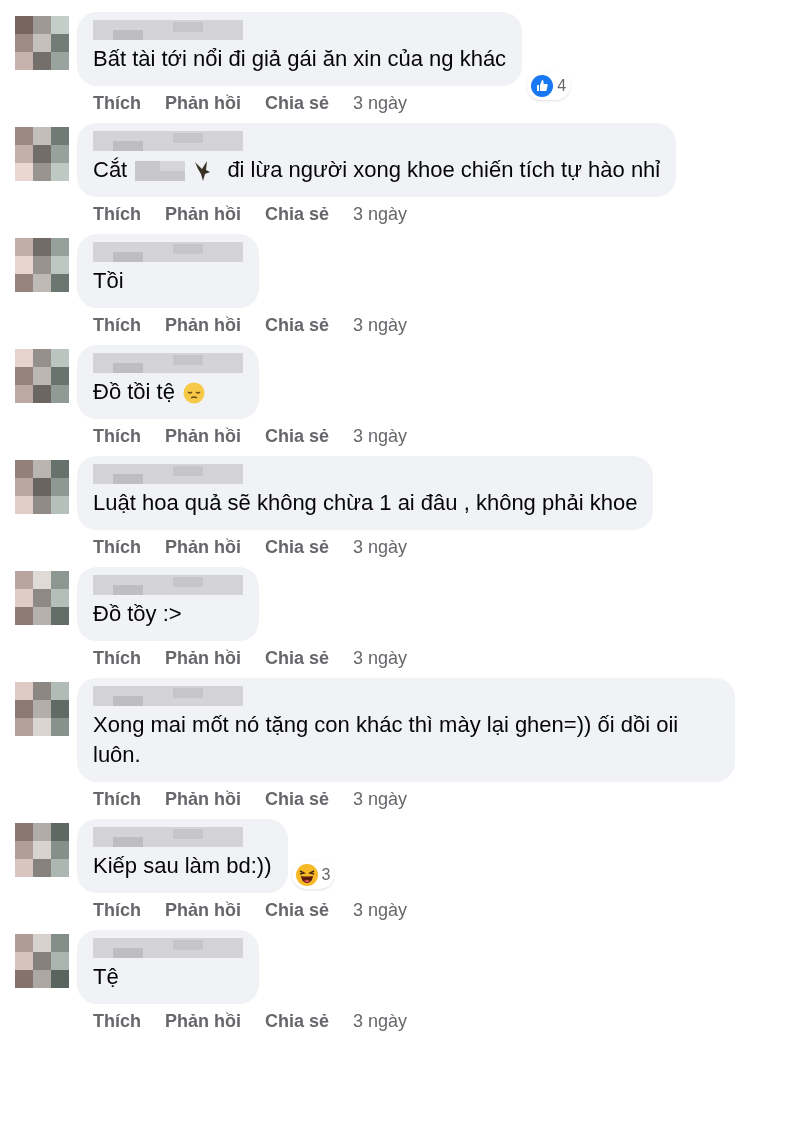 The height and width of the screenshot is (1143, 800). I want to click on reaction-badge: 4, so click(549, 86).